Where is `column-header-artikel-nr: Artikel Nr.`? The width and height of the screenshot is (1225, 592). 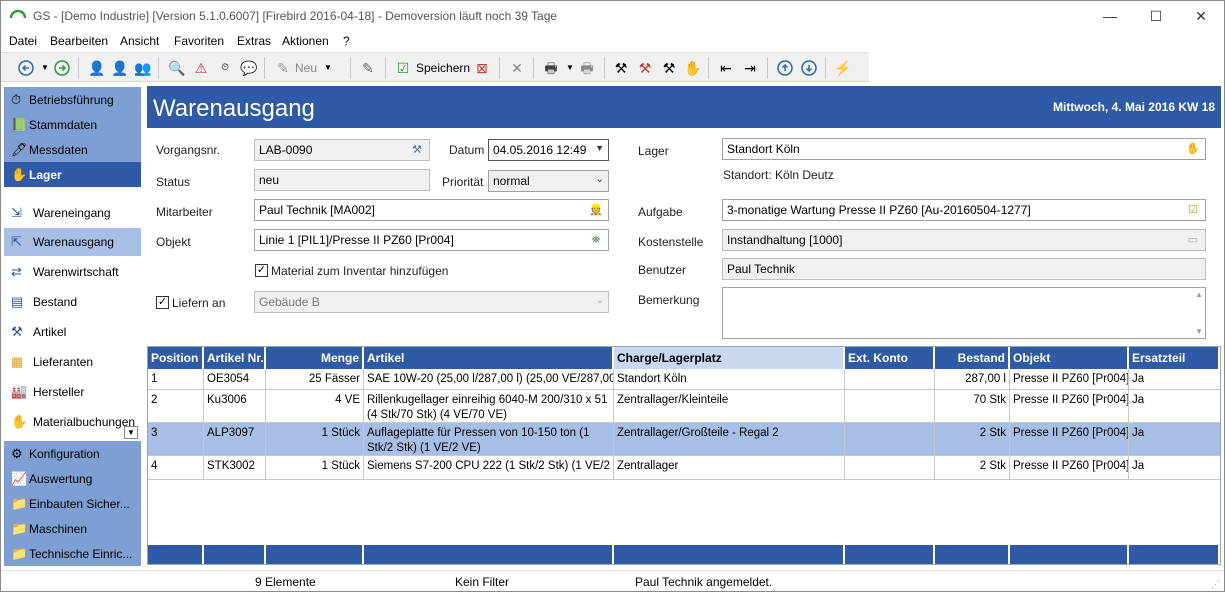
column-header-artikel-nr: Artikel Nr. is located at coordinates (235, 358).